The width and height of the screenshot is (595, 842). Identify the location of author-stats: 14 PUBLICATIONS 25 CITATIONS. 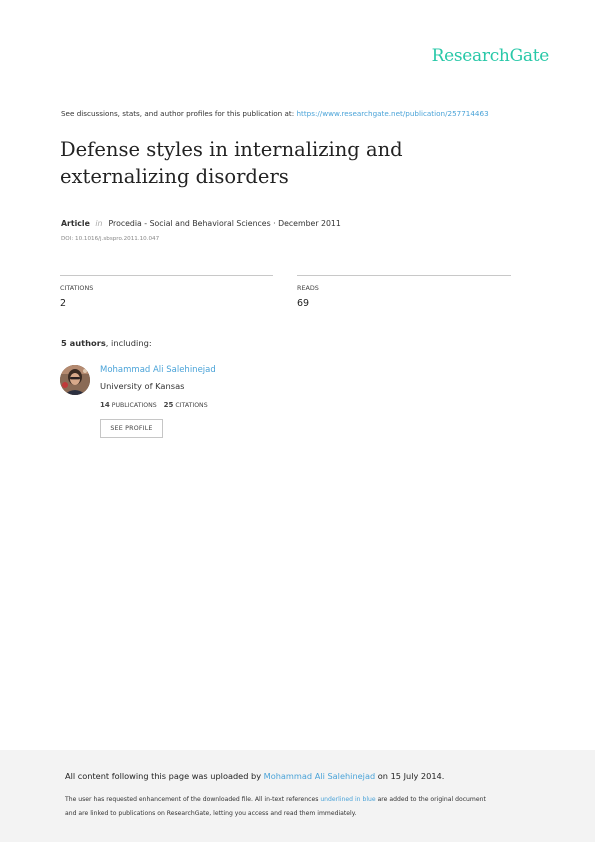
(154, 405).